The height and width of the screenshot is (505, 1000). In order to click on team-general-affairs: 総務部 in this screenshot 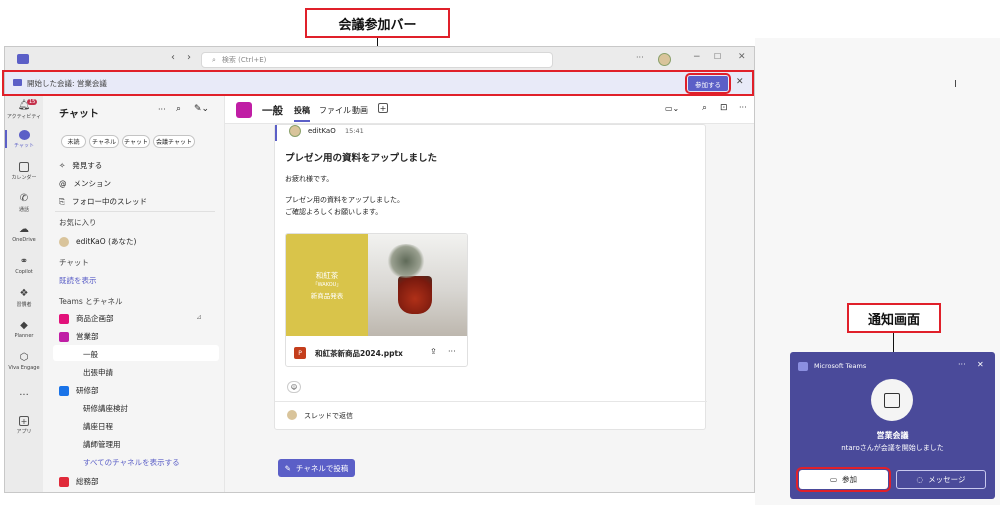, I will do `click(79, 481)`.